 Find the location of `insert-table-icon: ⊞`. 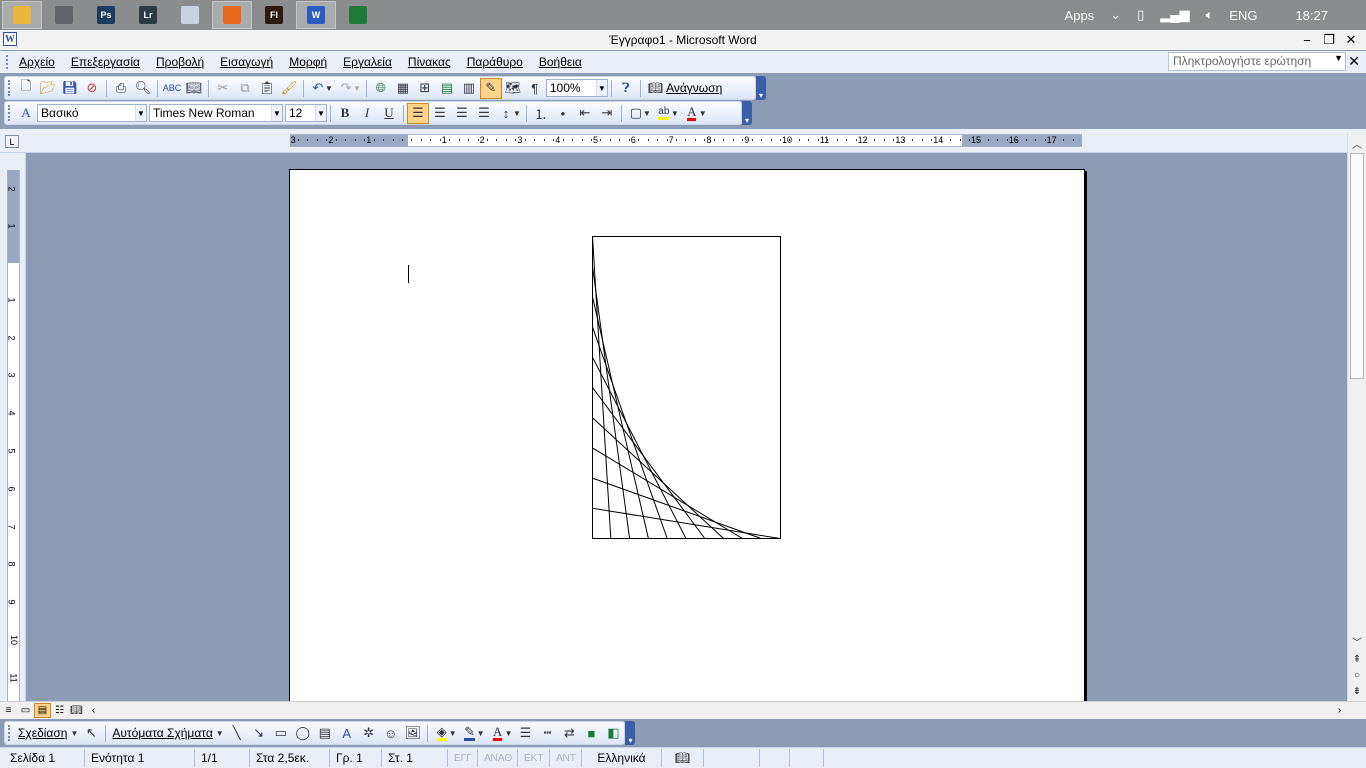

insert-table-icon: ⊞ is located at coordinates (425, 88).